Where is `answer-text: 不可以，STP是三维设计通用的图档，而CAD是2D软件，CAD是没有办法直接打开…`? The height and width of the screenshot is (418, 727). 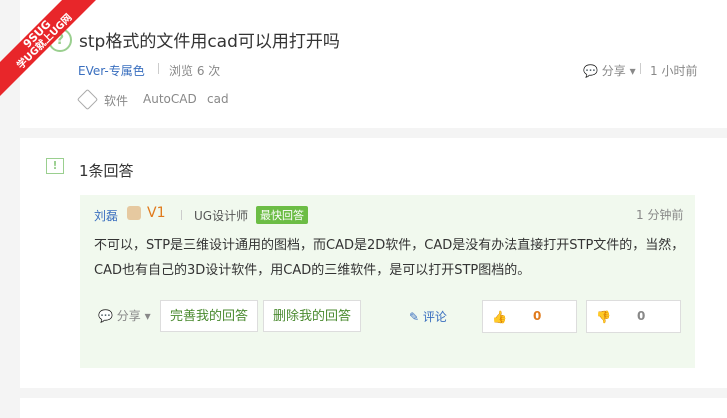
answer-text: 不可以，STP是三维设计通用的图档，而CAD是2D软件，CAD是没有办法直接打开… is located at coordinates (389, 258).